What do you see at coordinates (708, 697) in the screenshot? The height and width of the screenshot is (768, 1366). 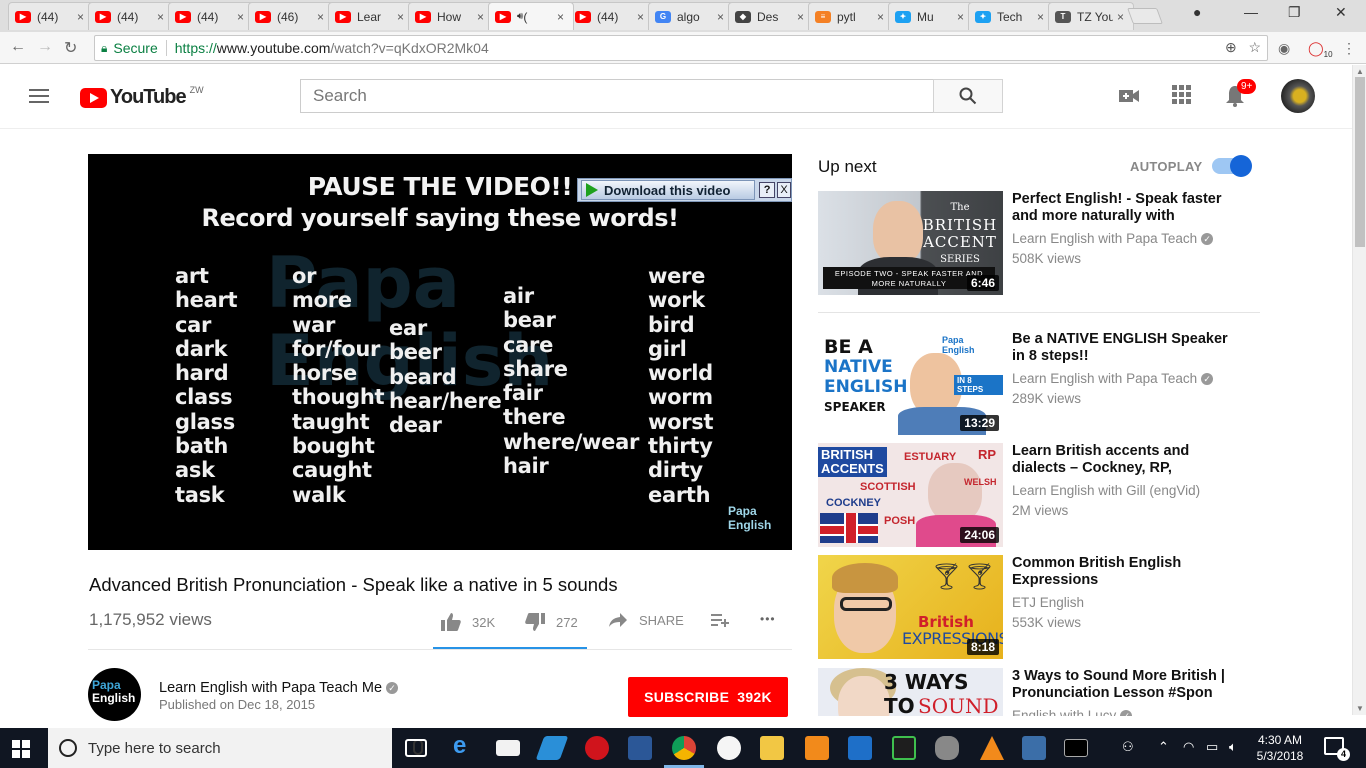 I see `subscribe-button: SUBSCRIBE 392K` at bounding box center [708, 697].